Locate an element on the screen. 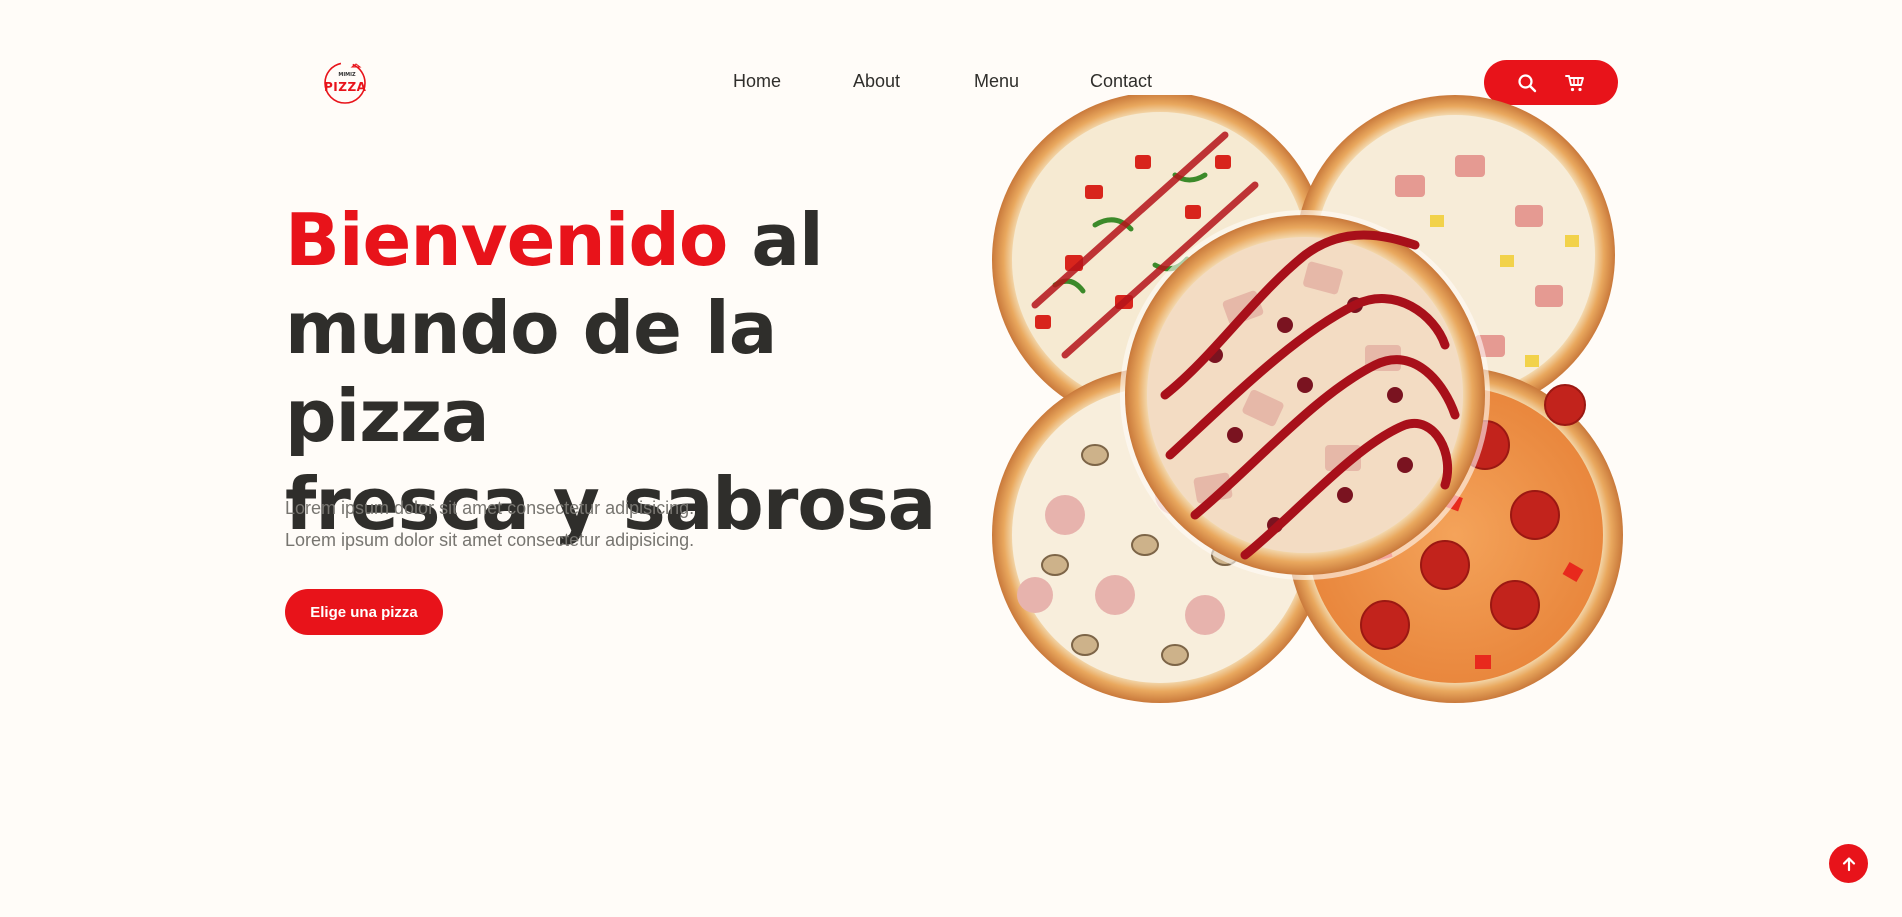 The height and width of the screenshot is (917, 1902). search-button is located at coordinates (1527, 83).